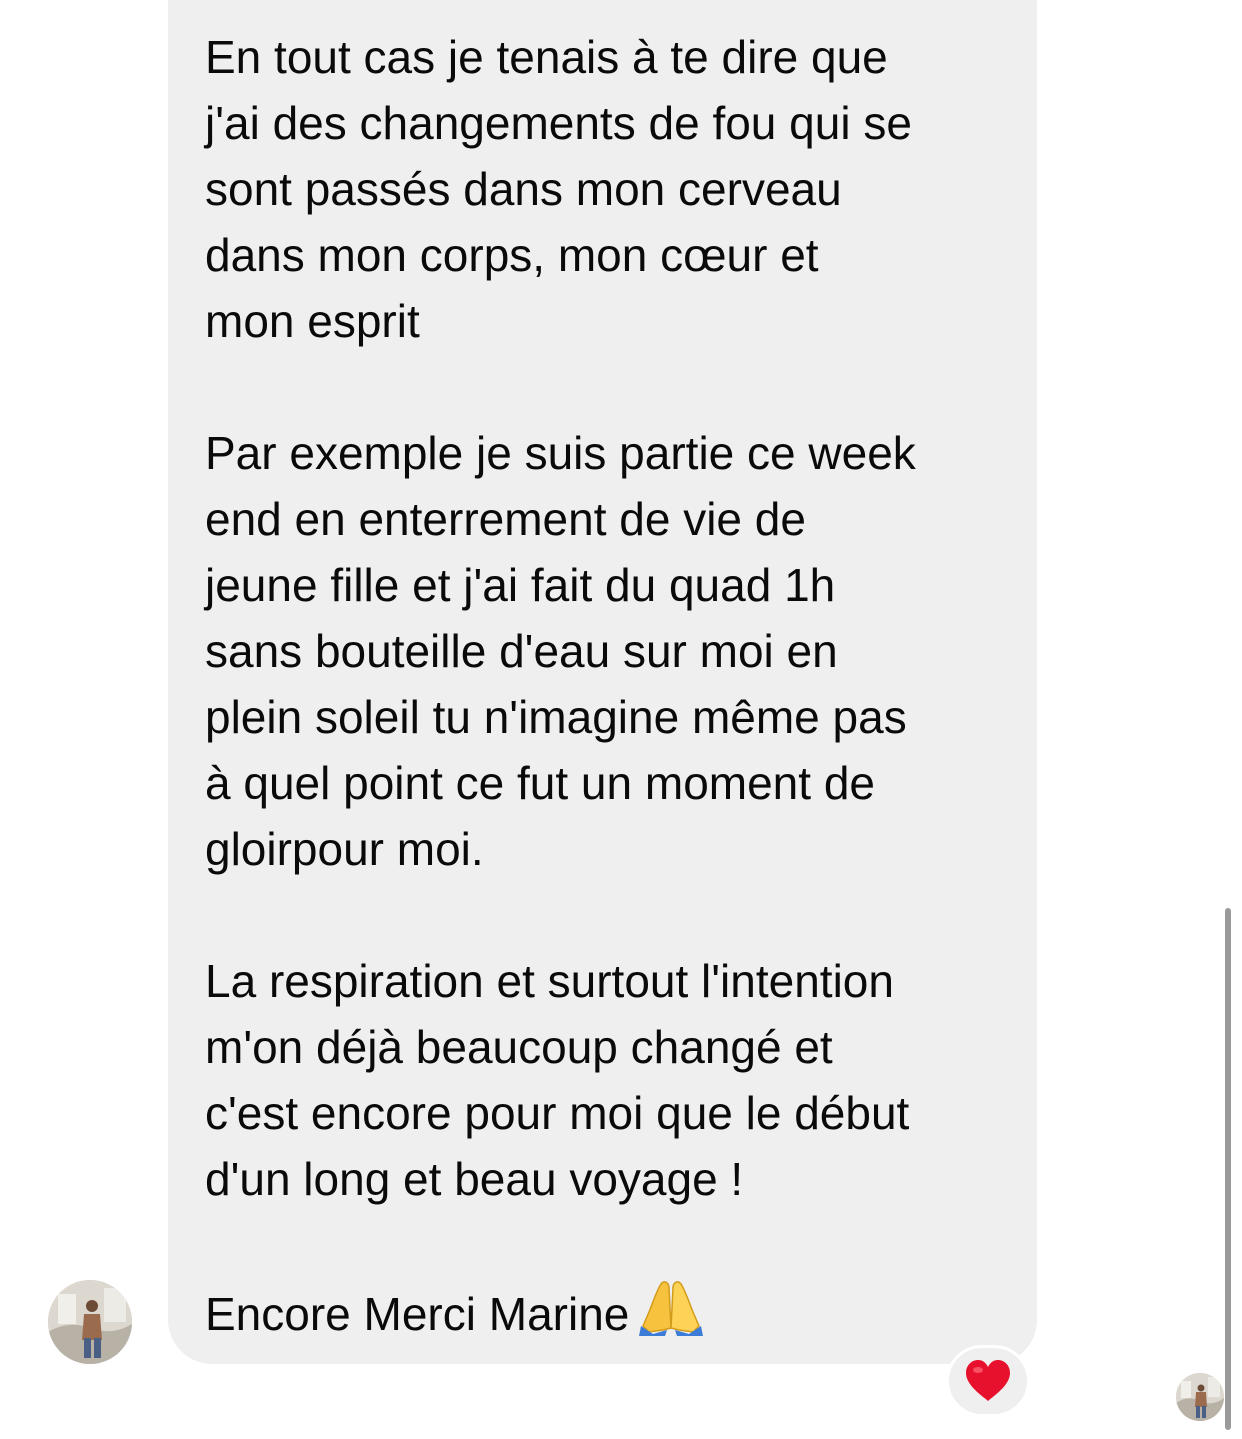 The image size is (1242, 1439). I want to click on red-heart-icon, so click(988, 1380).